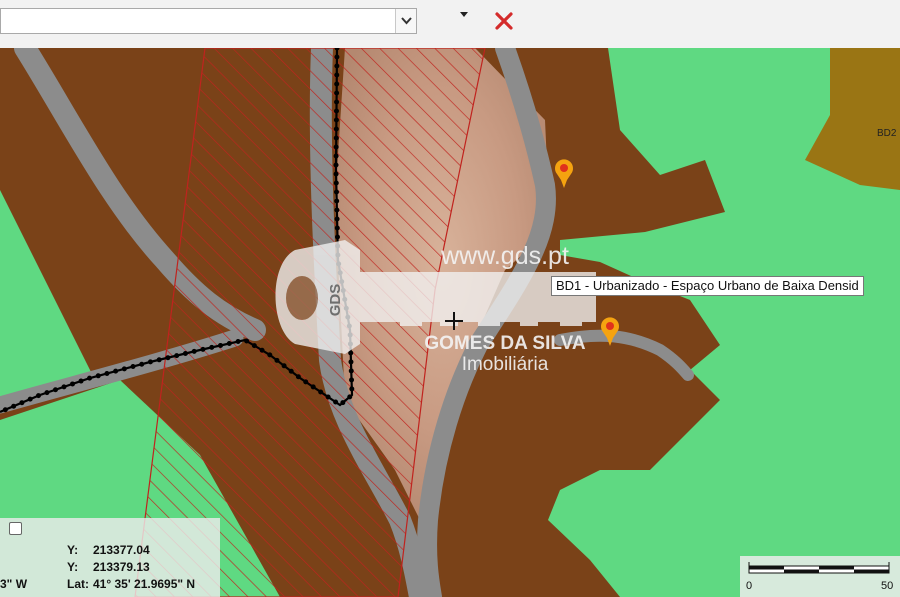 The width and height of the screenshot is (900, 597). What do you see at coordinates (504, 256) in the screenshot?
I see `watermark-url: www.gds.pt` at bounding box center [504, 256].